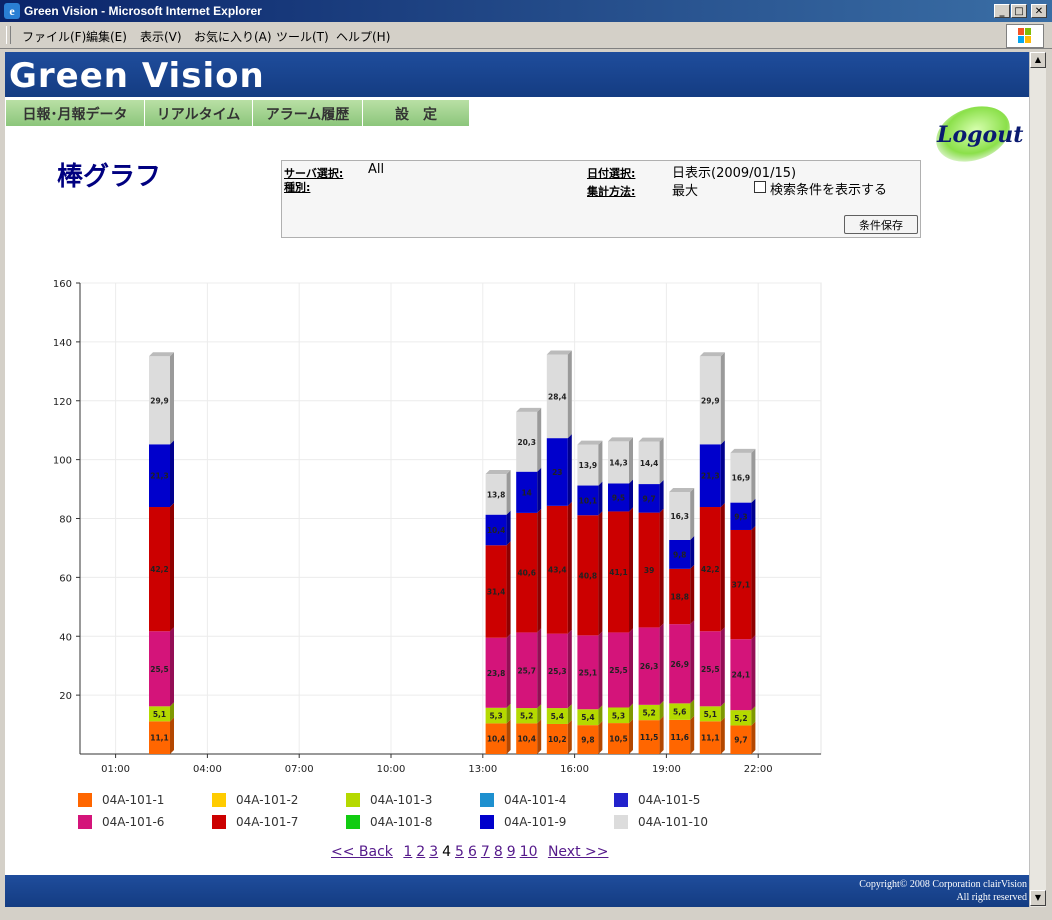  What do you see at coordinates (973, 135) in the screenshot?
I see `logout-button: Logout` at bounding box center [973, 135].